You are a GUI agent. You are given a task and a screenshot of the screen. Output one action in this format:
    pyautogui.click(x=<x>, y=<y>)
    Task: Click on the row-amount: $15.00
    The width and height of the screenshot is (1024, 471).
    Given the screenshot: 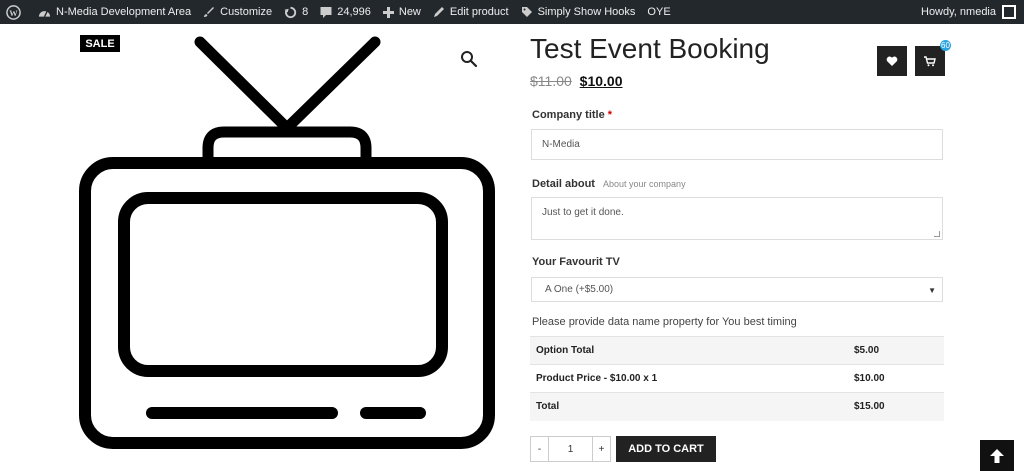 What is the action you would take?
    pyautogui.click(x=896, y=406)
    